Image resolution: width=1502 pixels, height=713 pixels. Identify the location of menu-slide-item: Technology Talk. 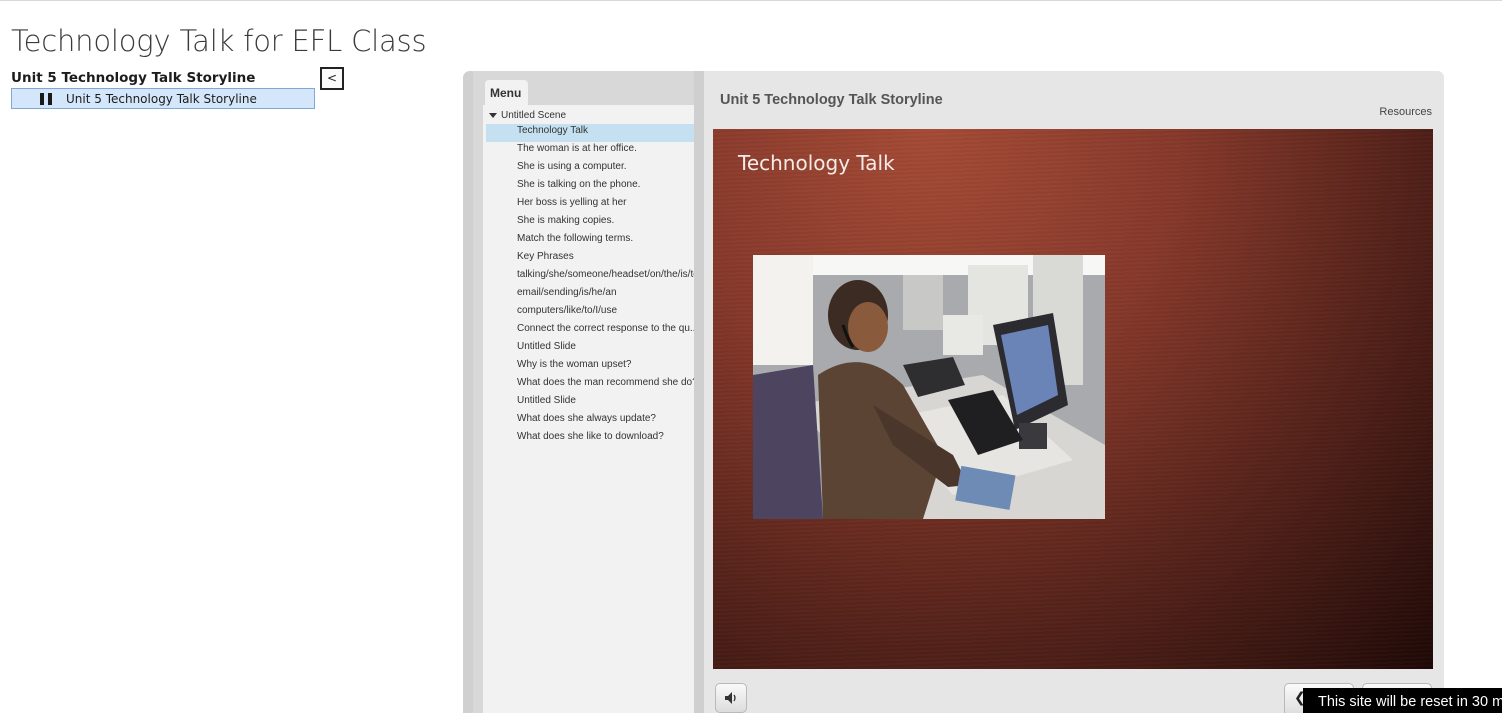
(593, 133).